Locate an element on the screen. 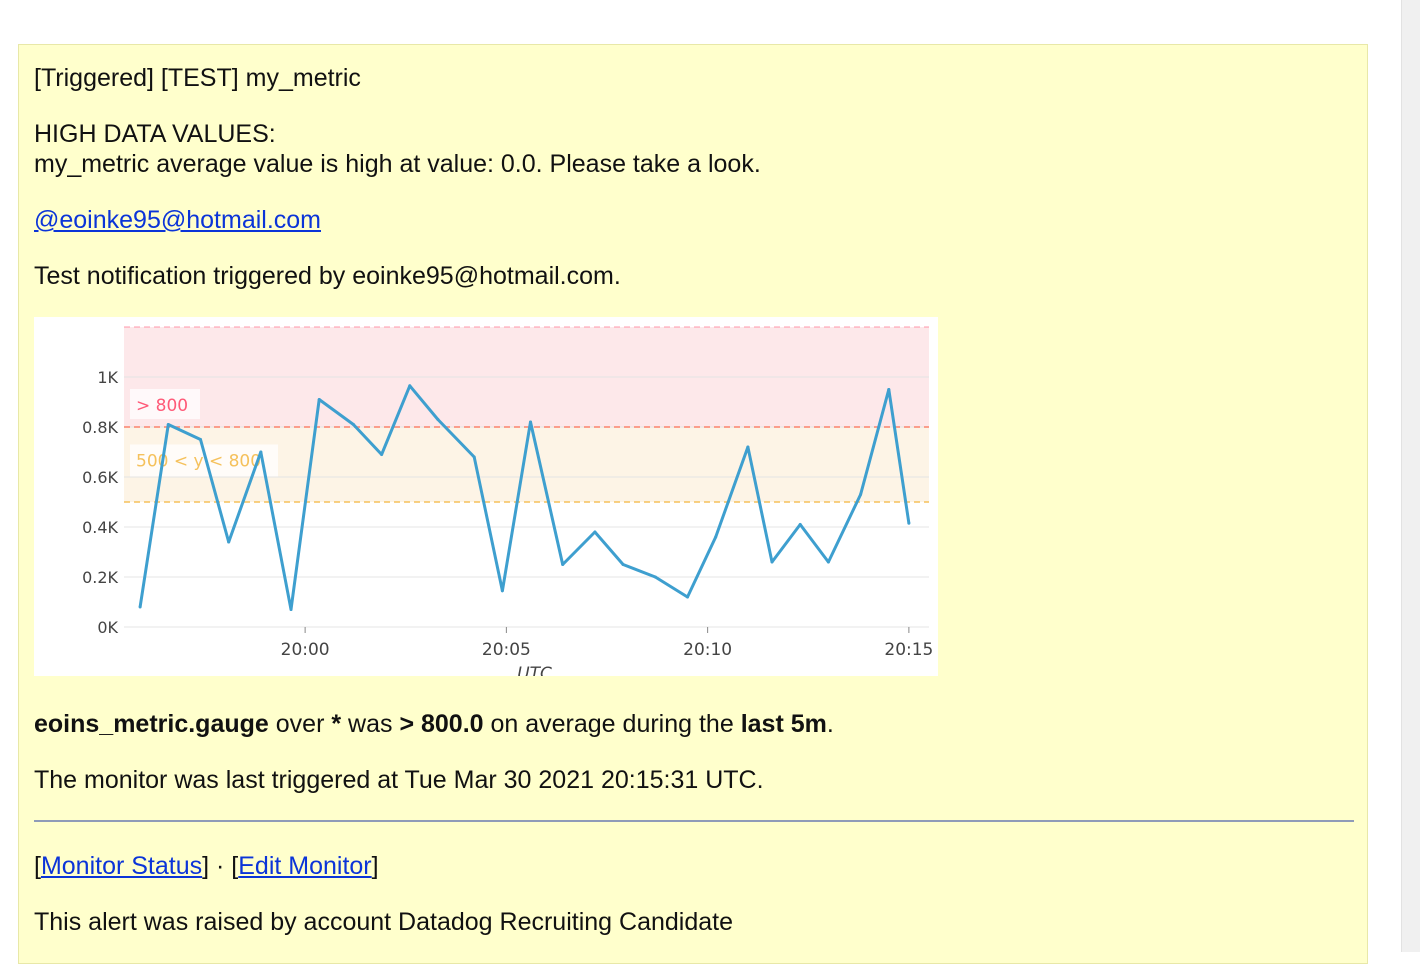  monitor-links: [Monitor Status] · [Edit Monitor] is located at coordinates (206, 866).